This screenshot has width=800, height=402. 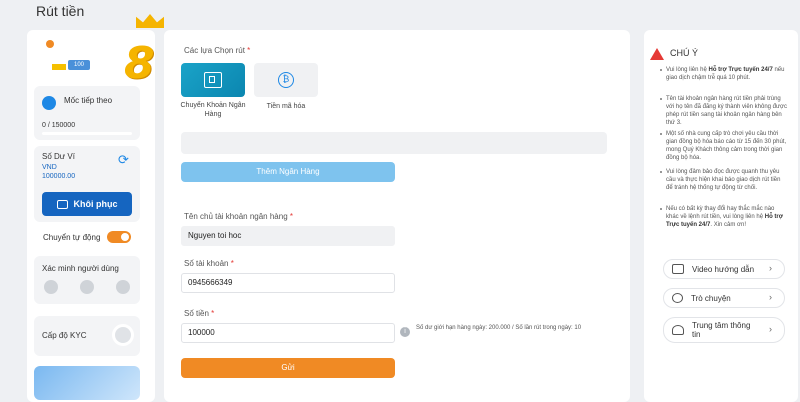 What do you see at coordinates (288, 333) in the screenshot?
I see `amount-field: 100000` at bounding box center [288, 333].